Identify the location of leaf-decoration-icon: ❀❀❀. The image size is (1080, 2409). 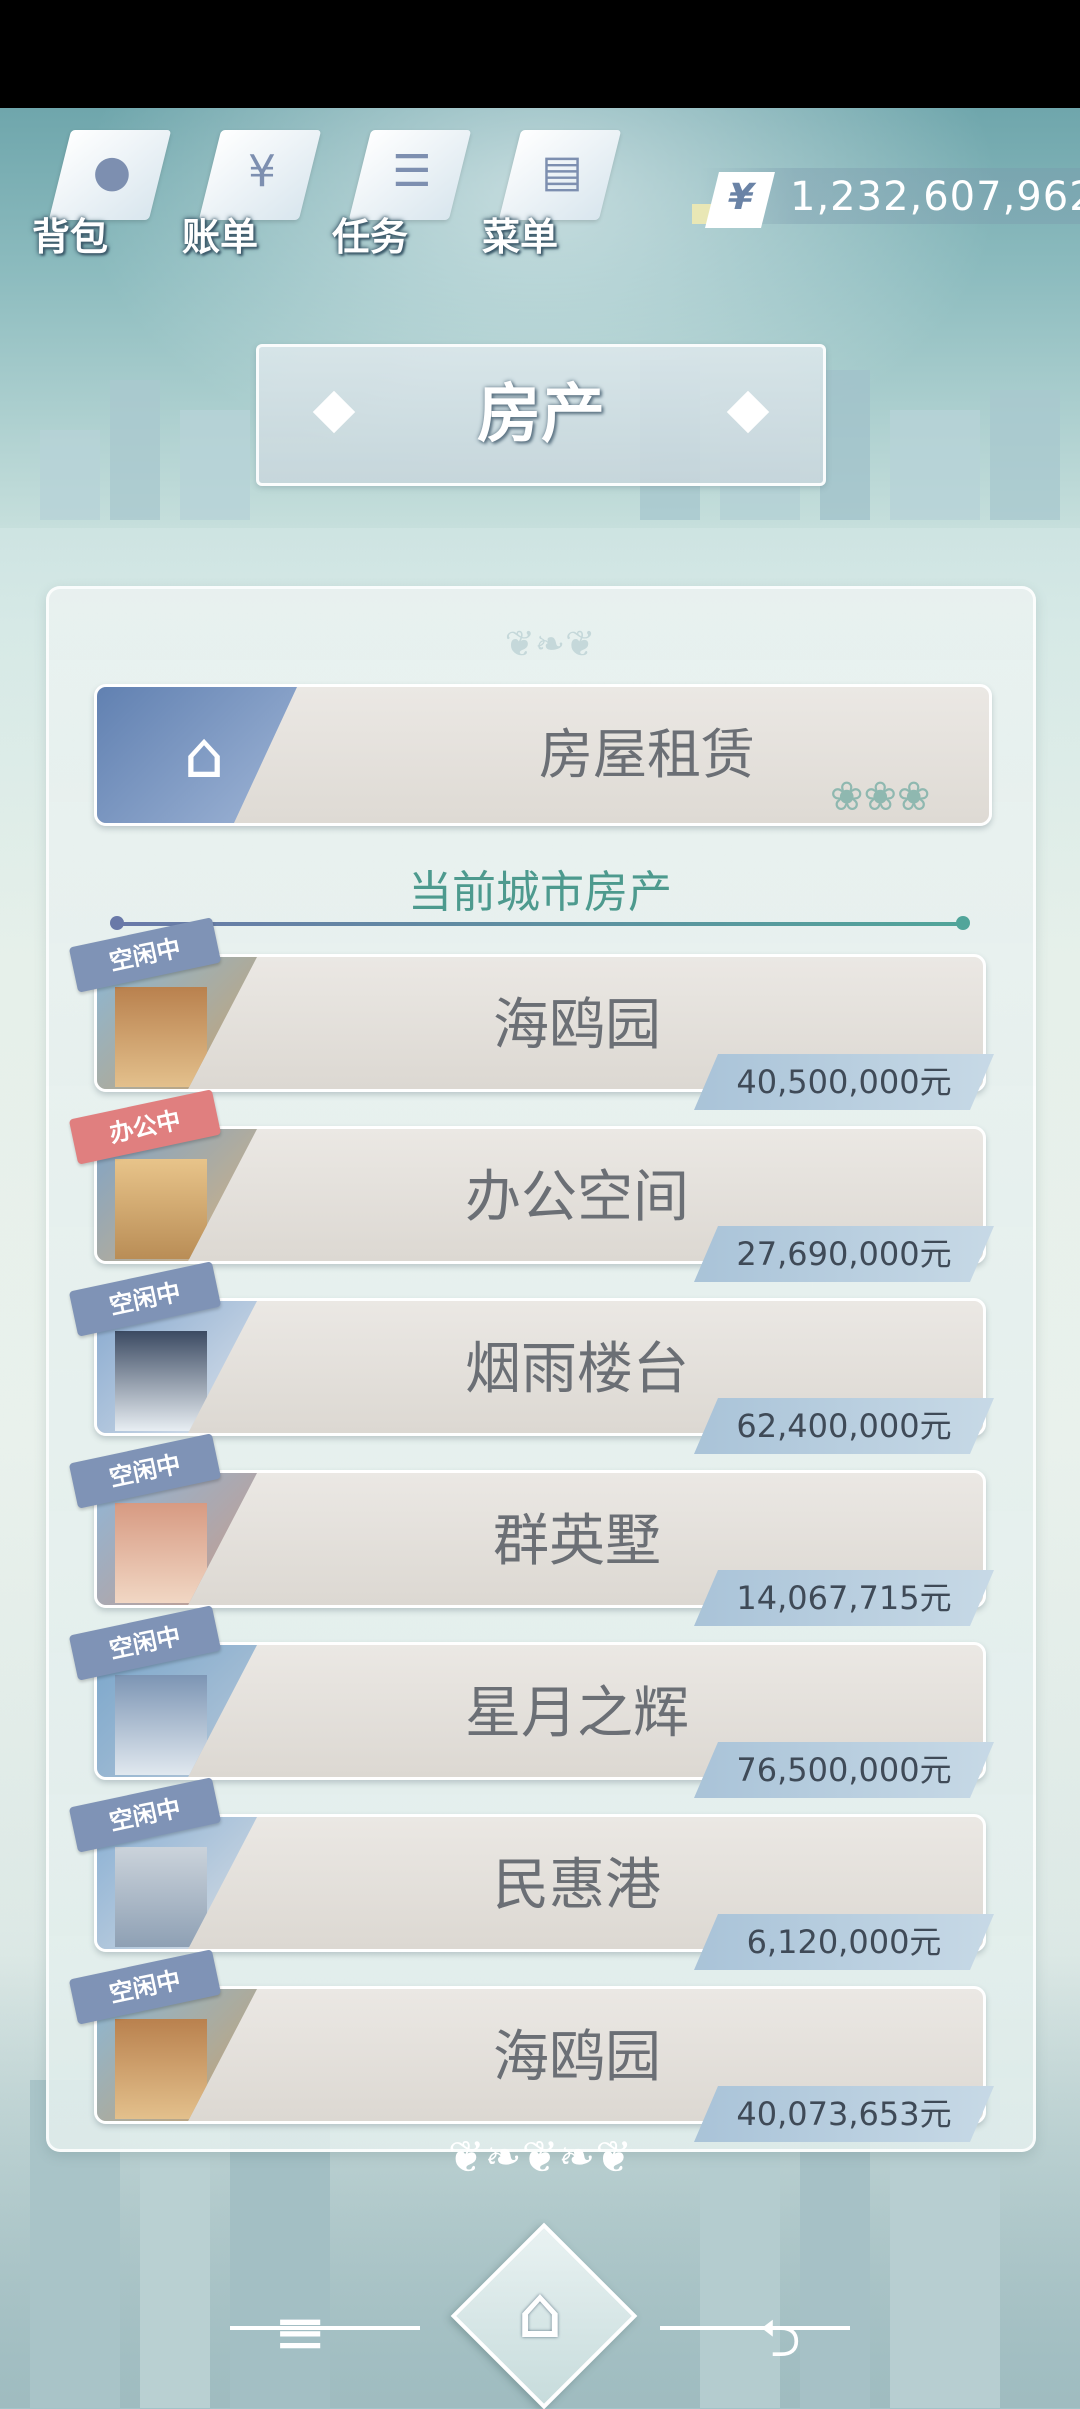
(880, 797).